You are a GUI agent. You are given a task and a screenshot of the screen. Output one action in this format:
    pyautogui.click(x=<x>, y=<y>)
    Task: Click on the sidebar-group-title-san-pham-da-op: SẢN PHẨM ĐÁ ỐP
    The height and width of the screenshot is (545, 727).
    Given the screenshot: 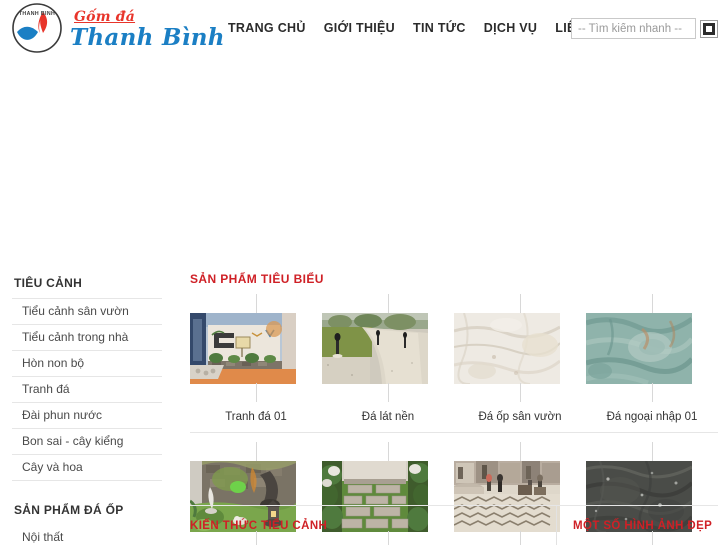 What is the action you would take?
    pyautogui.click(x=69, y=510)
    